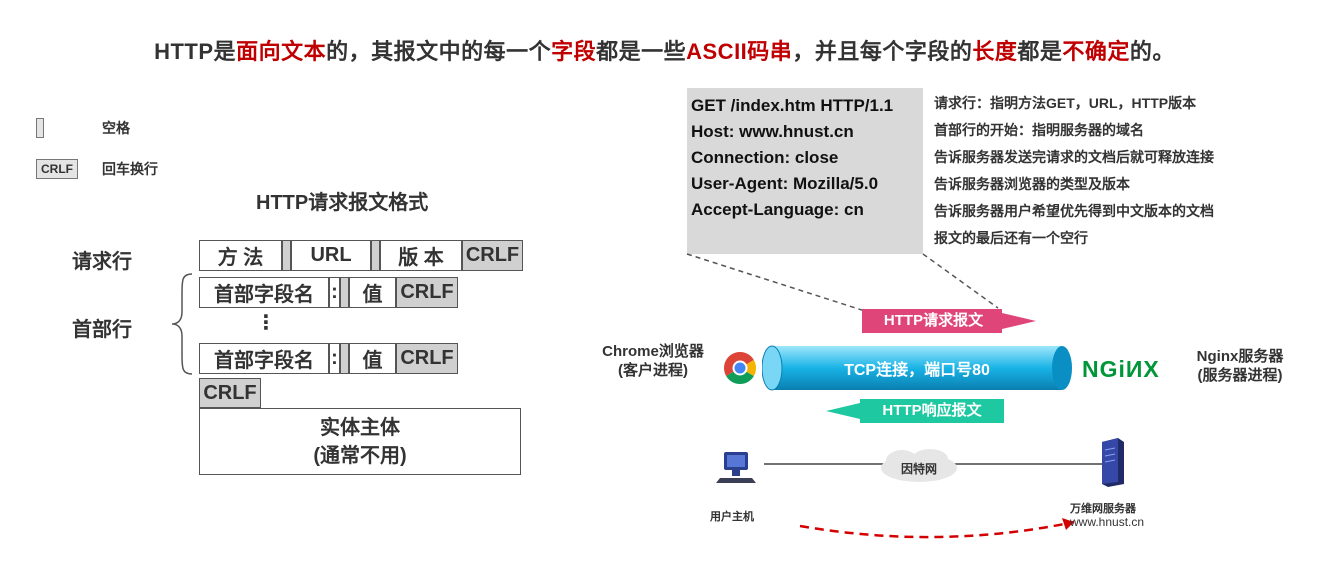 The image size is (1329, 587). Describe the element at coordinates (421, 255) in the screenshot. I see `version-cell: 版 本` at that location.